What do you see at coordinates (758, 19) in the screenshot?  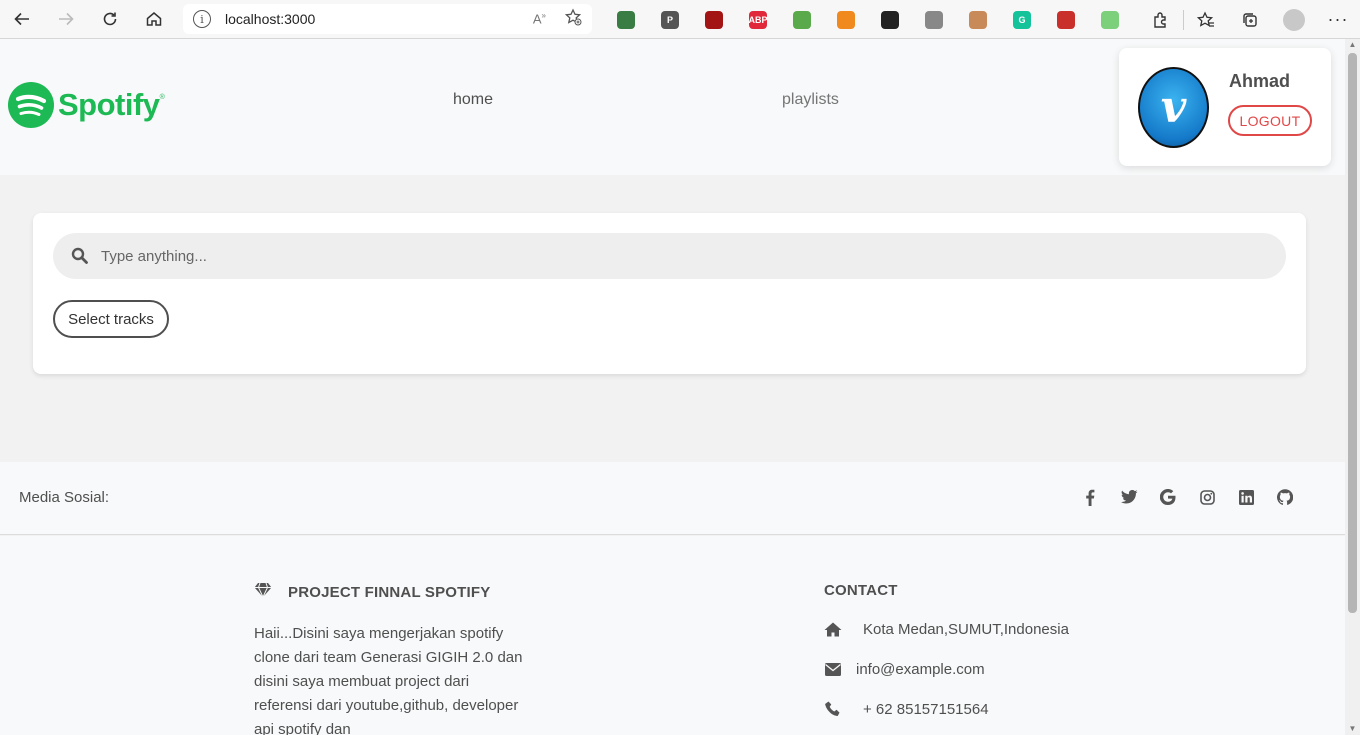 I see `ext-abp-icon: ABP` at bounding box center [758, 19].